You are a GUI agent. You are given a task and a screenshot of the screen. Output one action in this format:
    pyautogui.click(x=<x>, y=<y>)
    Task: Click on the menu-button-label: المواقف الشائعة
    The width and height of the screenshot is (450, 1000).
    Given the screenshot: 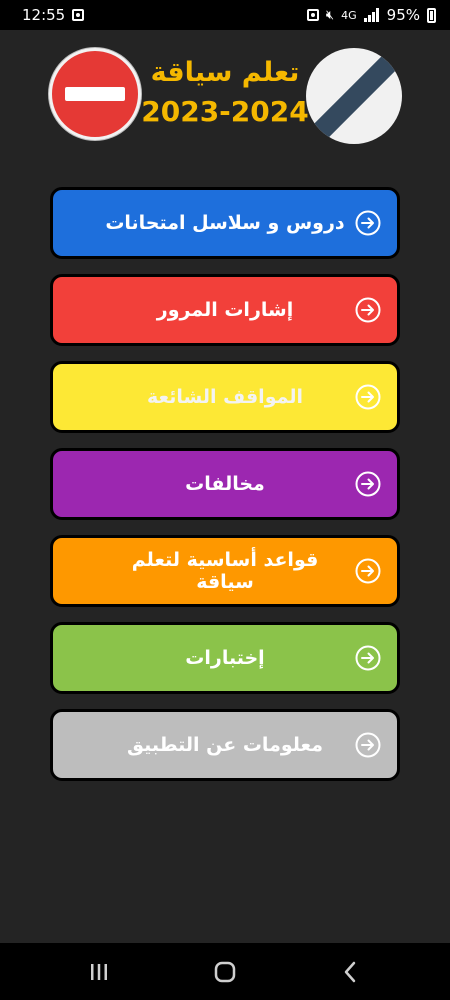 What is the action you would take?
    pyautogui.click(x=225, y=397)
    